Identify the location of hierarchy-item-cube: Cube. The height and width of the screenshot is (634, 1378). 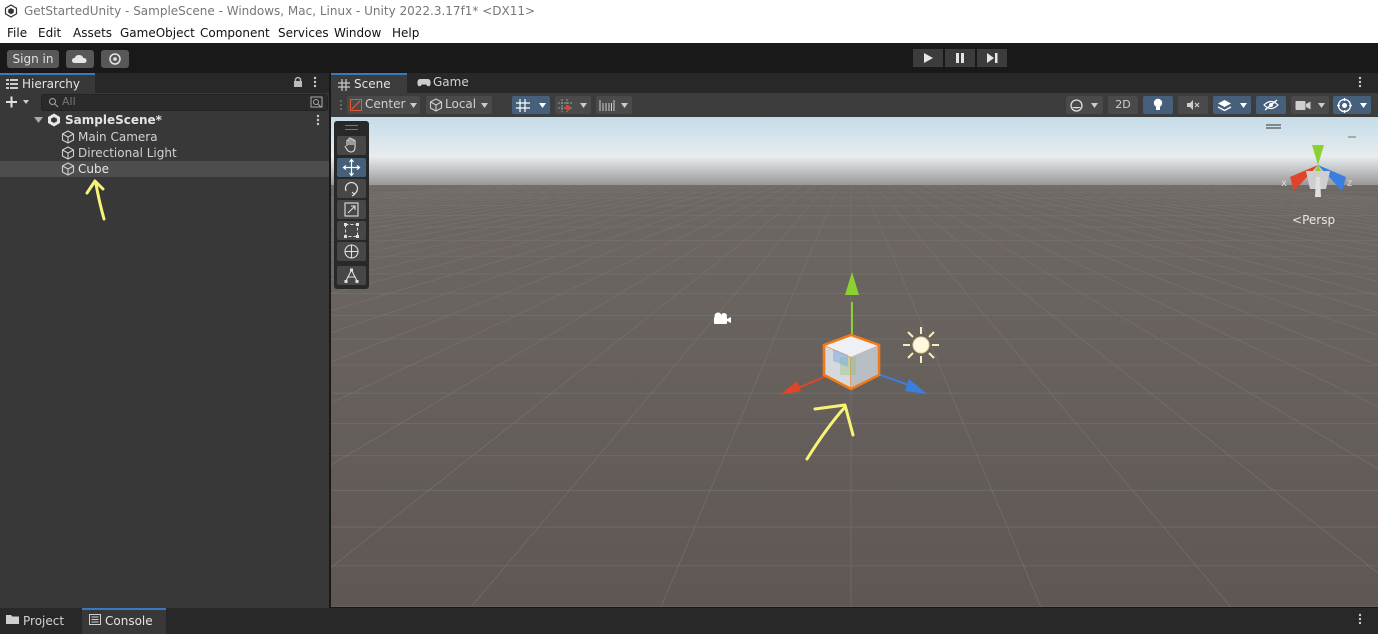
(164, 169).